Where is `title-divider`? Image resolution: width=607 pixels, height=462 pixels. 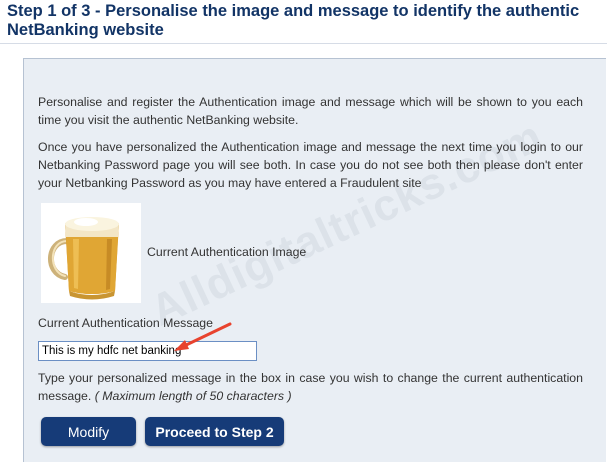 title-divider is located at coordinates (303, 43).